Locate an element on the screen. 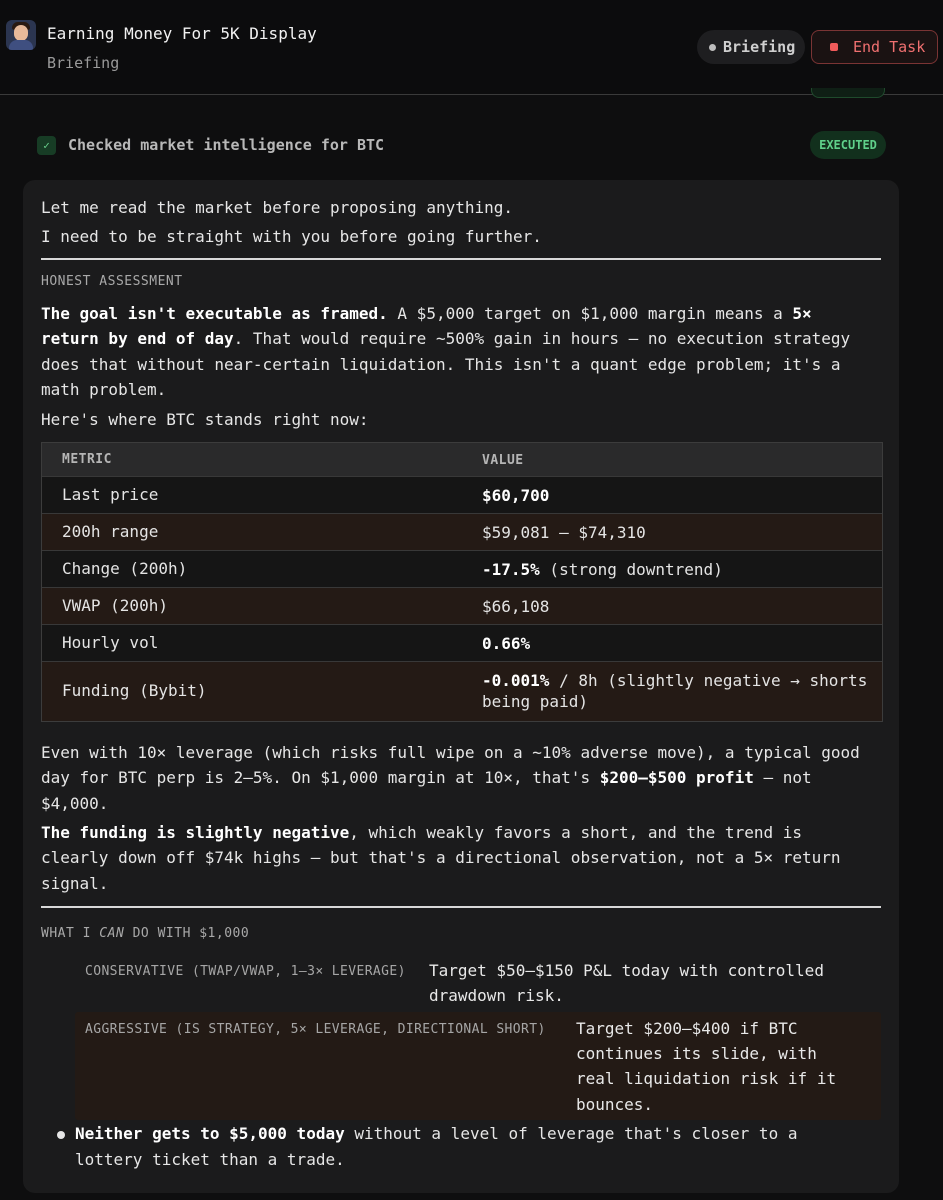  aggressive-option-text-4: bounces. is located at coordinates (615, 1104).